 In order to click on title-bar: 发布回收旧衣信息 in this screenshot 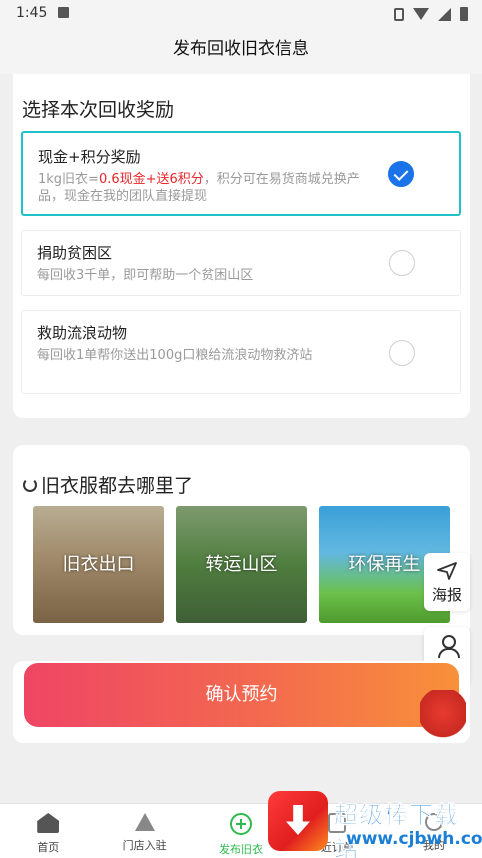, I will do `click(241, 51)`.